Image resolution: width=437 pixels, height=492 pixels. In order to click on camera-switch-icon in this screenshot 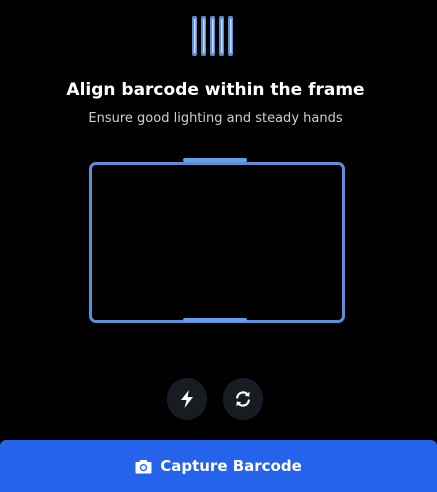, I will do `click(243, 399)`.